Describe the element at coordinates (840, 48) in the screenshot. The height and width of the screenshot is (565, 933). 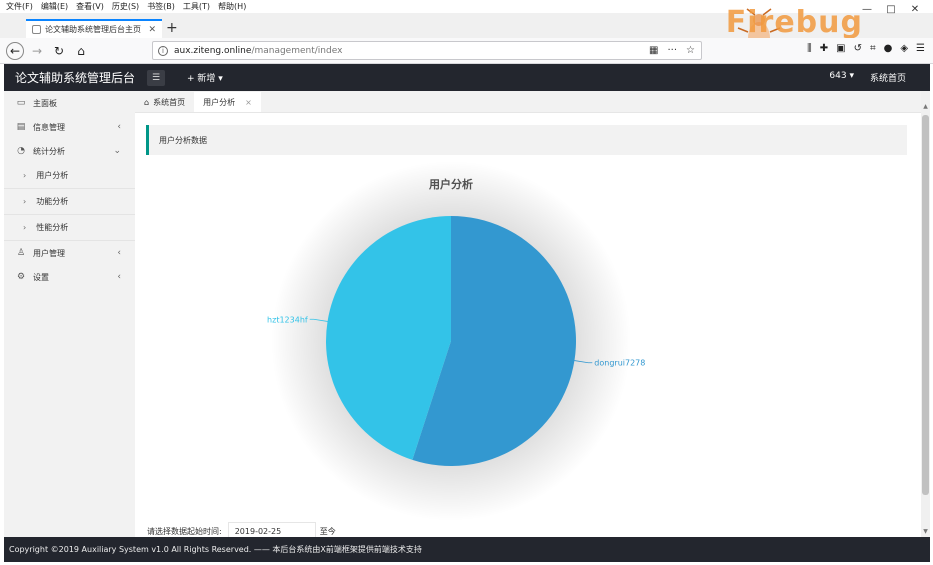
I see `sidebar-icon: ▣` at that location.